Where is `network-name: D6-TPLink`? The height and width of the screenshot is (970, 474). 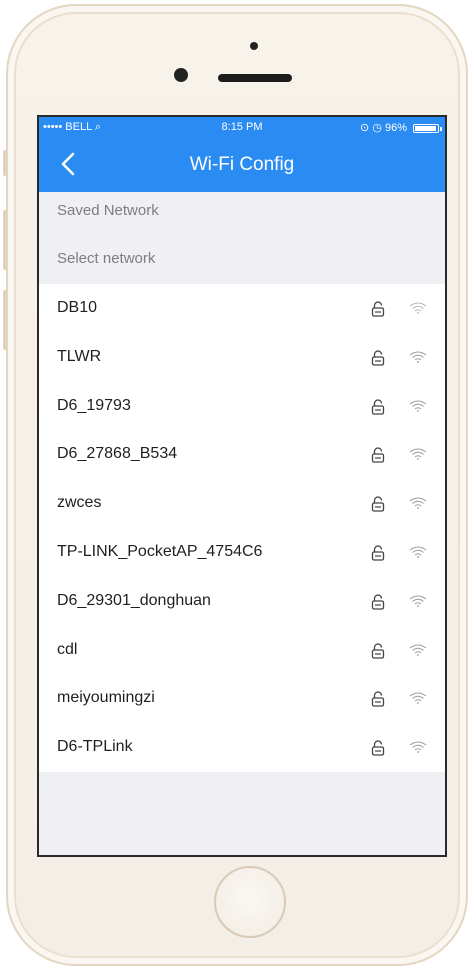 network-name: D6-TPLink is located at coordinates (95, 747).